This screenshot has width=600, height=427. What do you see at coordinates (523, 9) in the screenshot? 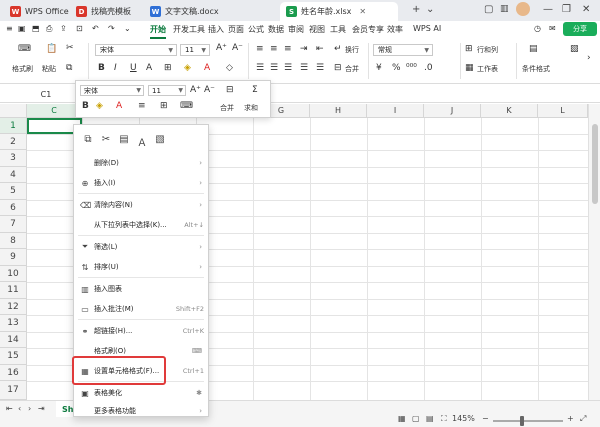
I see `avatar` at bounding box center [523, 9].